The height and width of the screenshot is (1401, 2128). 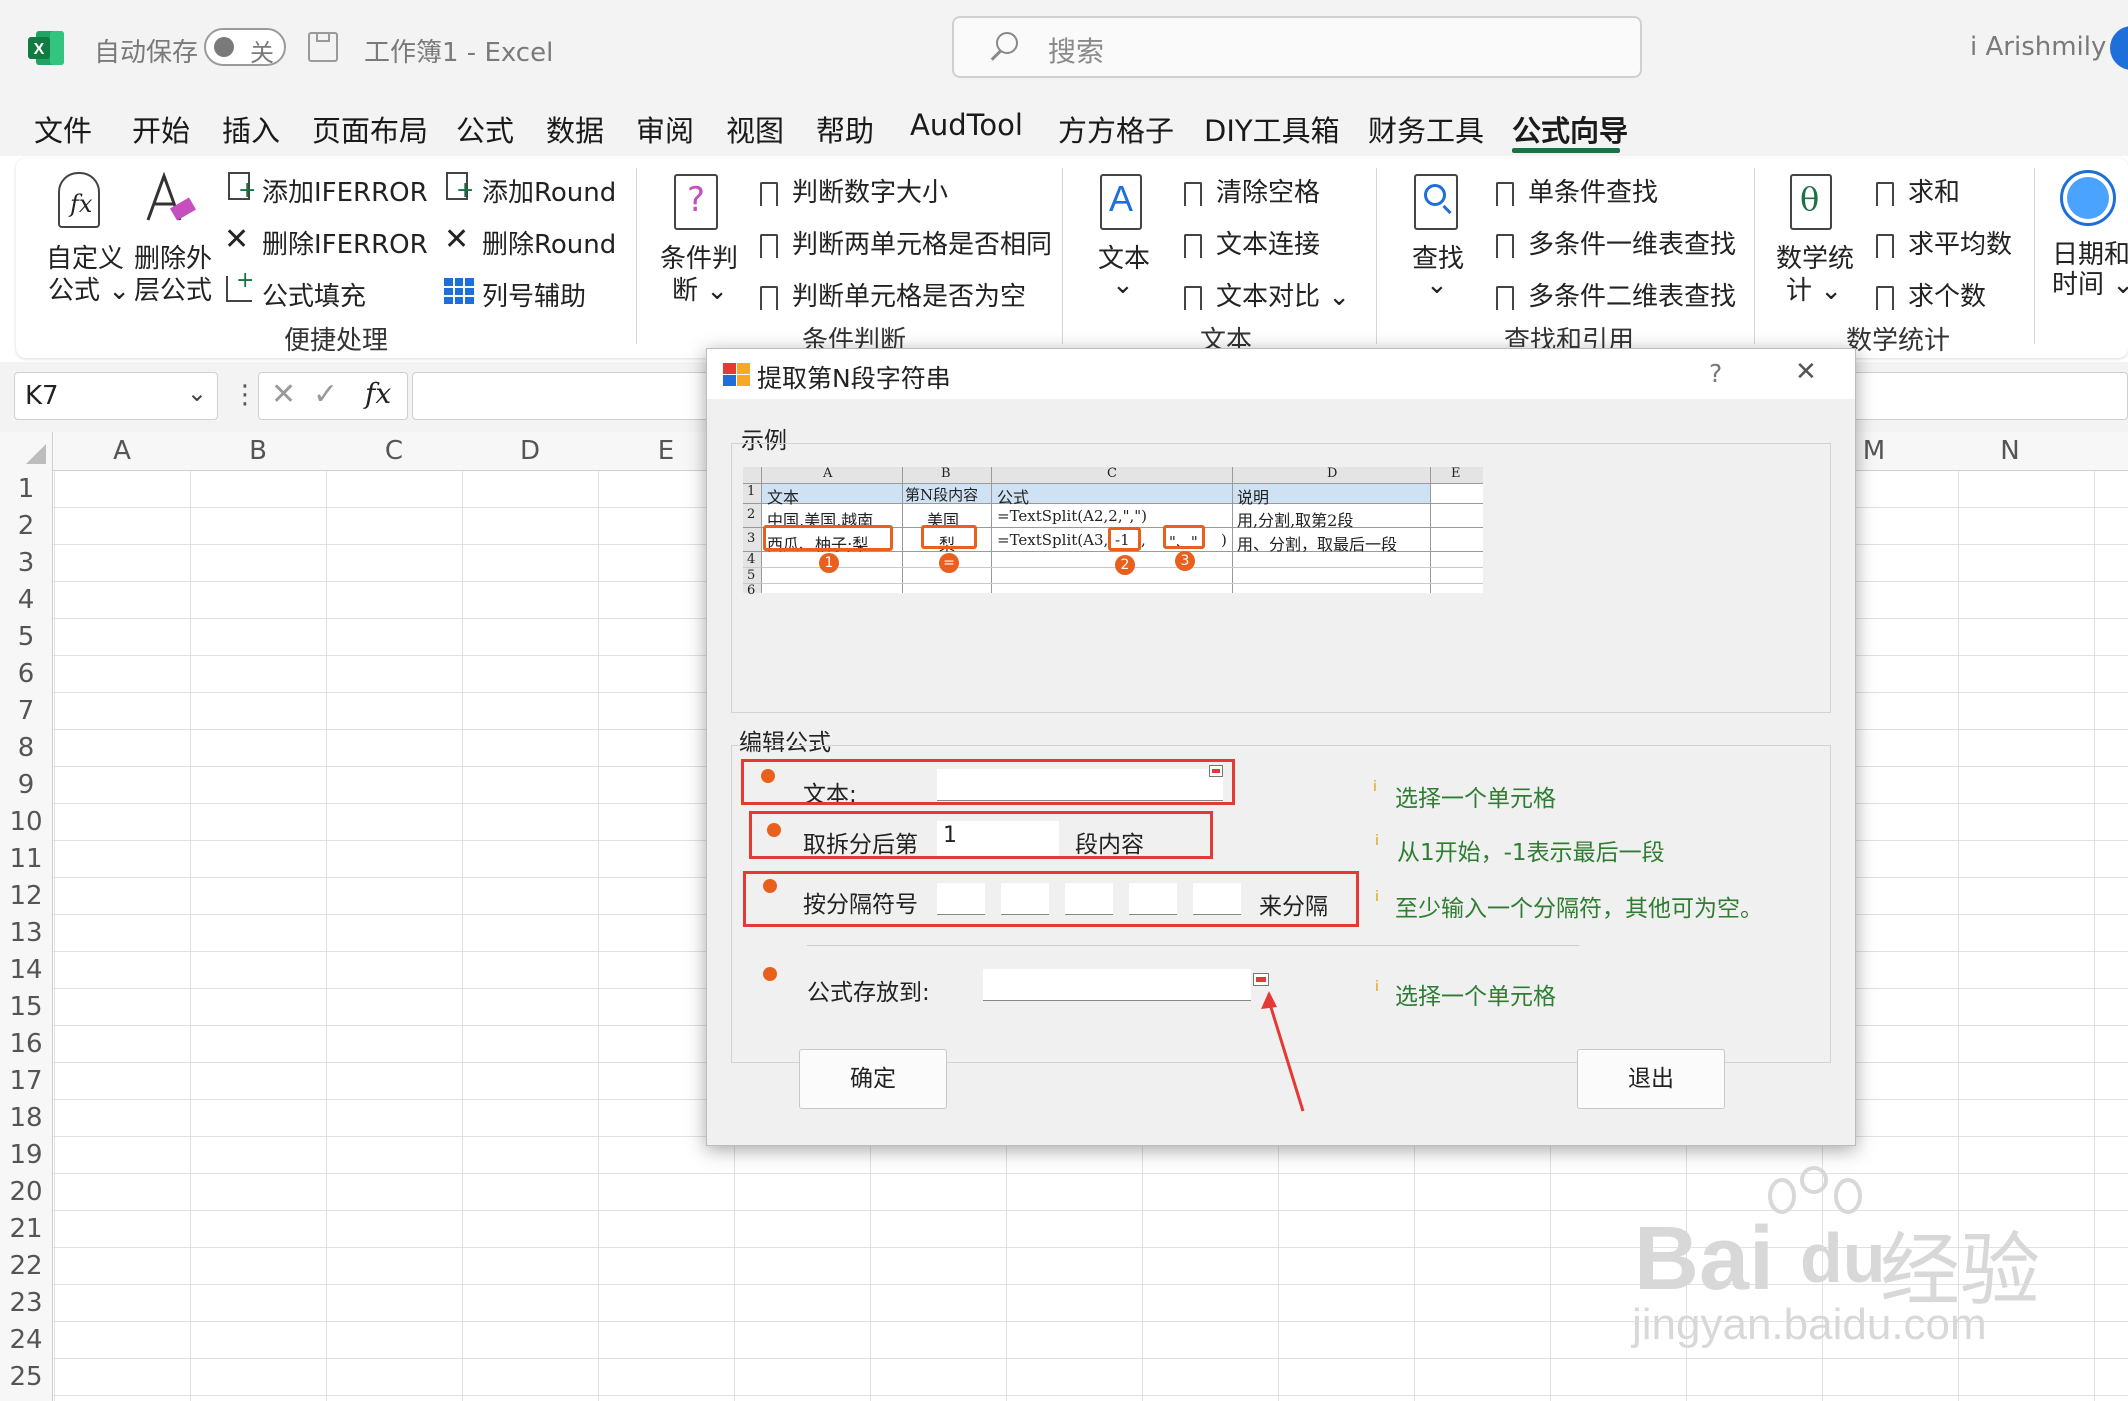 I want to click on column-header-c: C, so click(x=394, y=451).